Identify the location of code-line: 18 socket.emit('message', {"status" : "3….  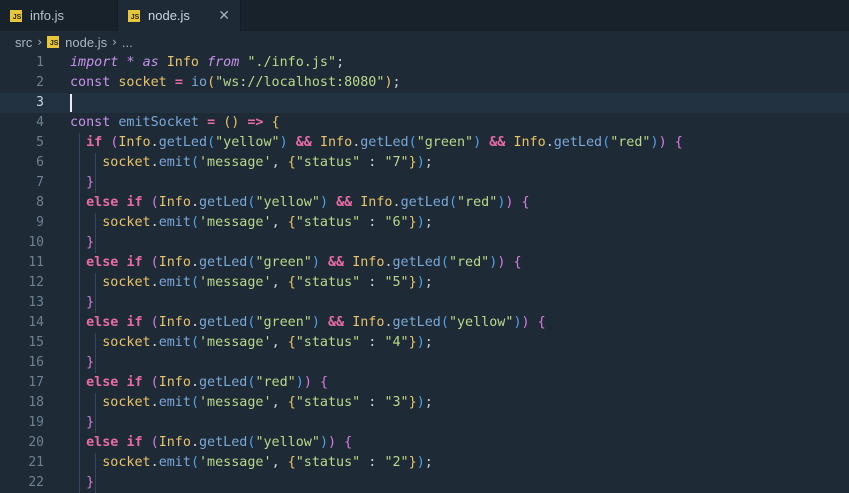
(424, 403).